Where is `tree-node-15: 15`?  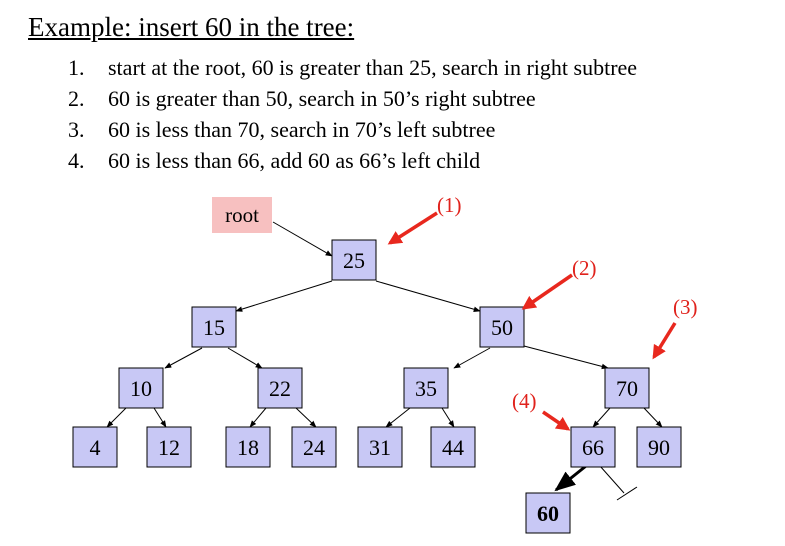
tree-node-15: 15 is located at coordinates (214, 327).